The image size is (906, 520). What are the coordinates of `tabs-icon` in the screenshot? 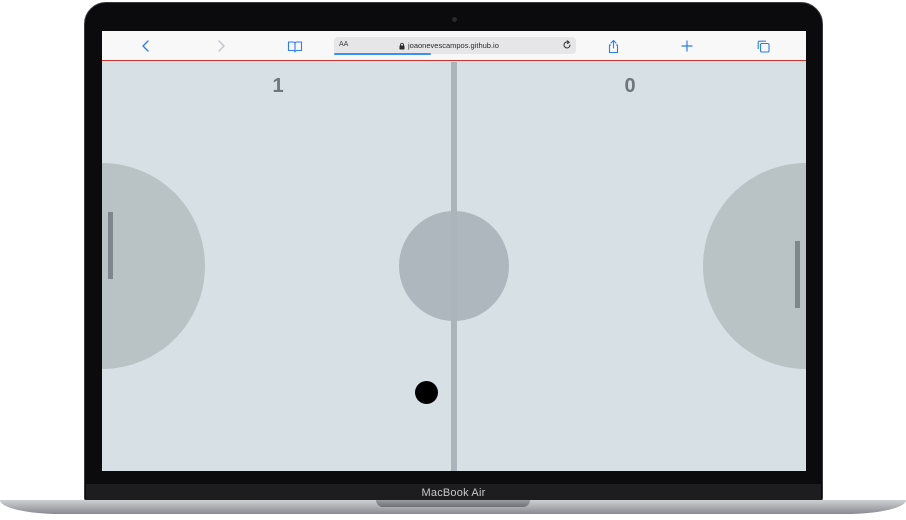 It's located at (763, 46).